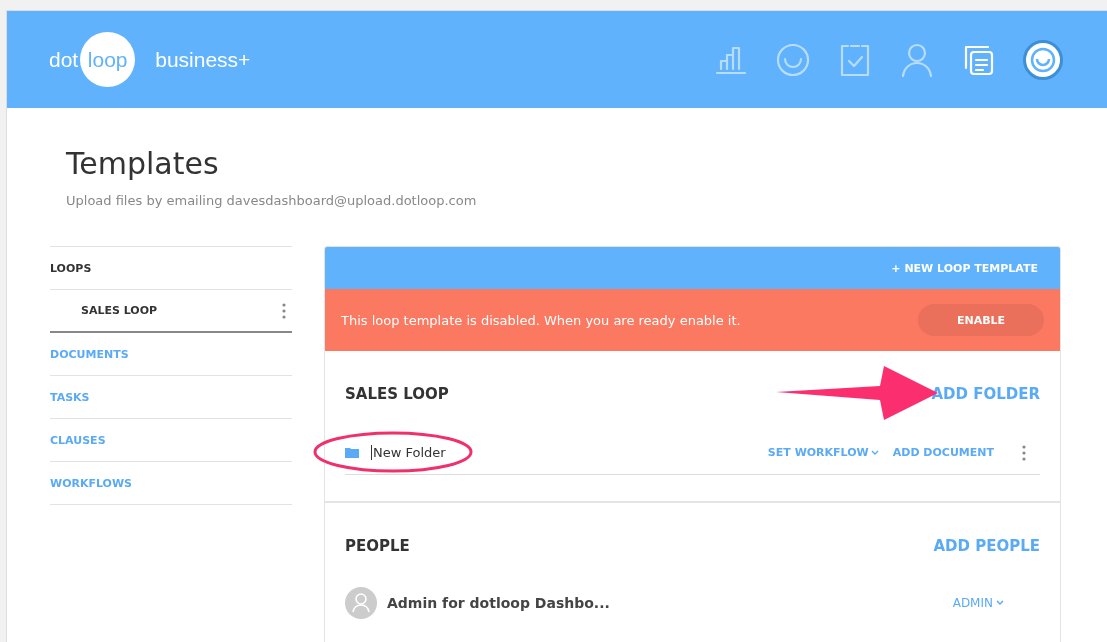 The width and height of the screenshot is (1107, 642). I want to click on documents-icon, so click(979, 59).